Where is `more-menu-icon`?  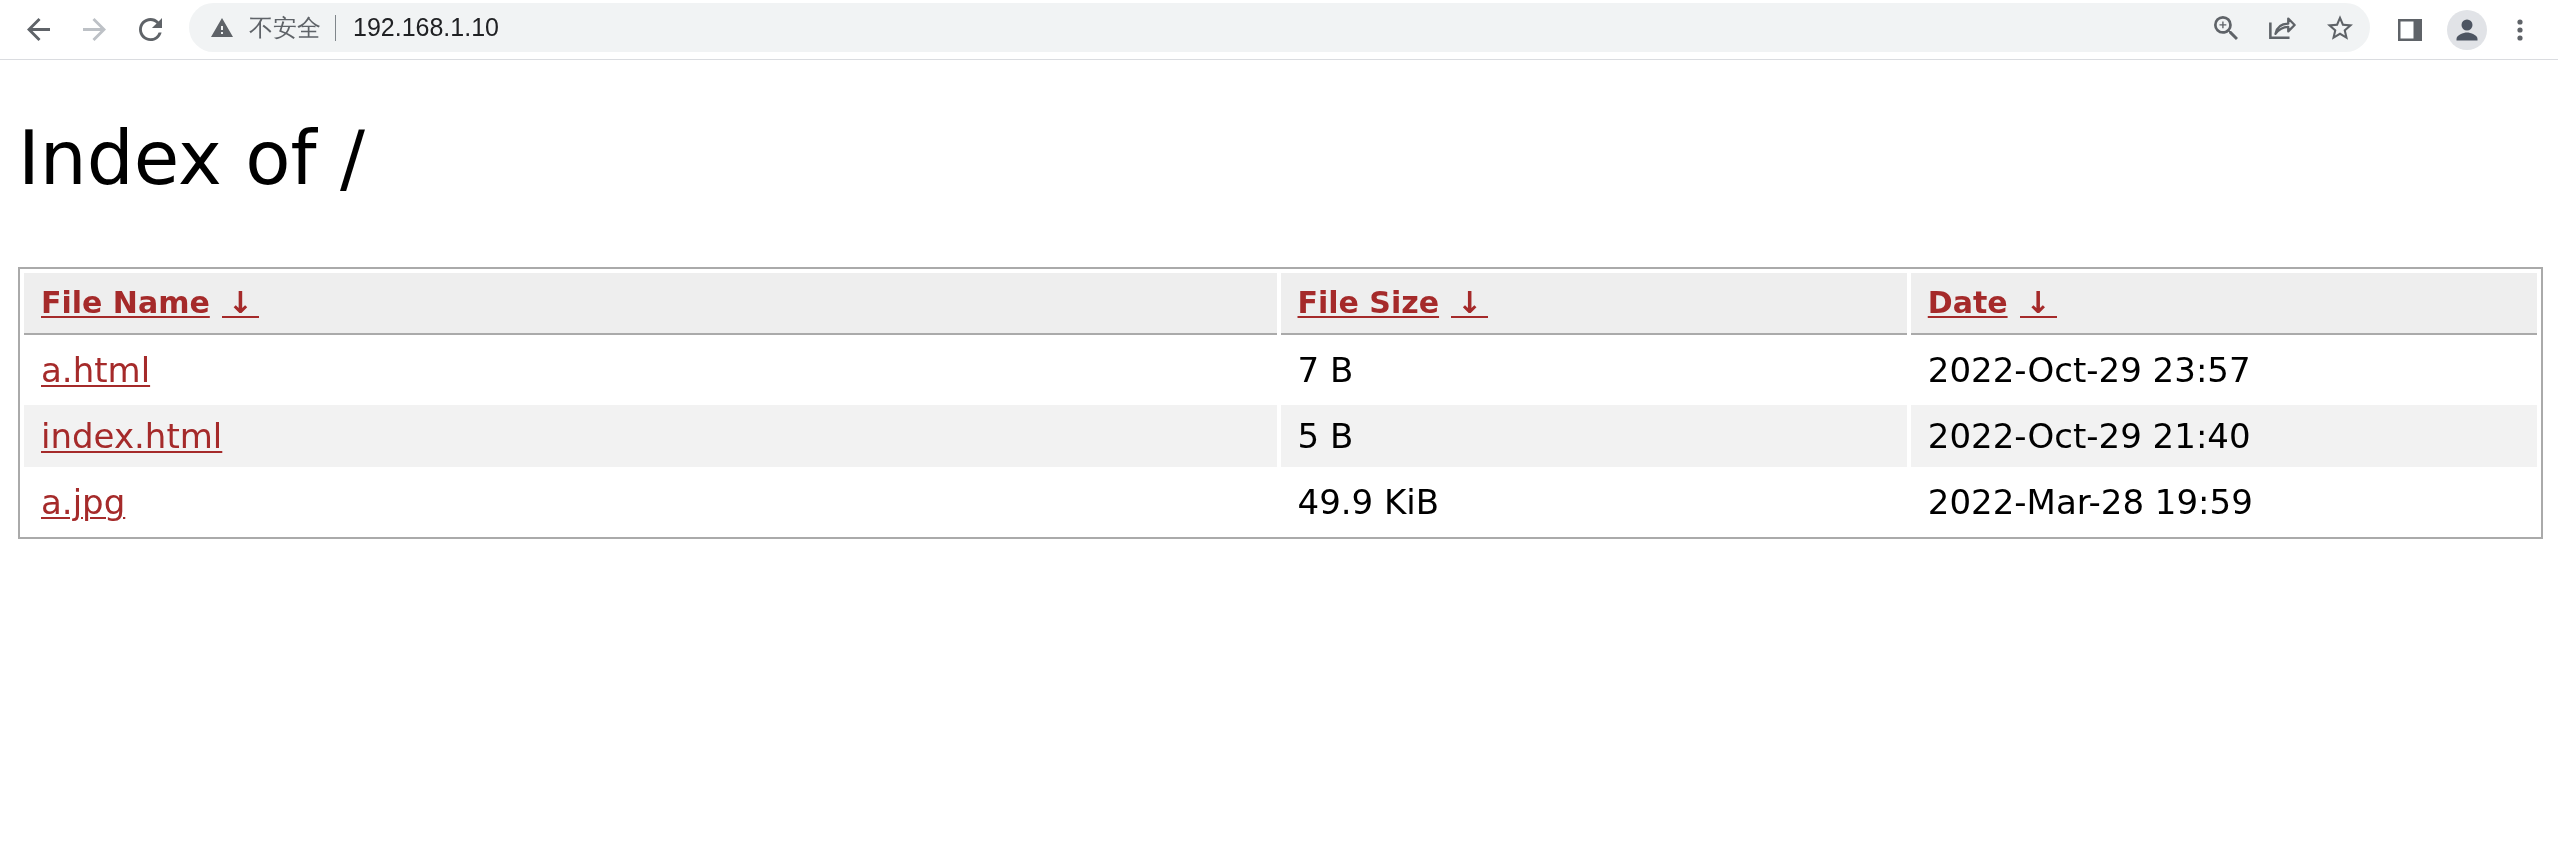 more-menu-icon is located at coordinates (2520, 29).